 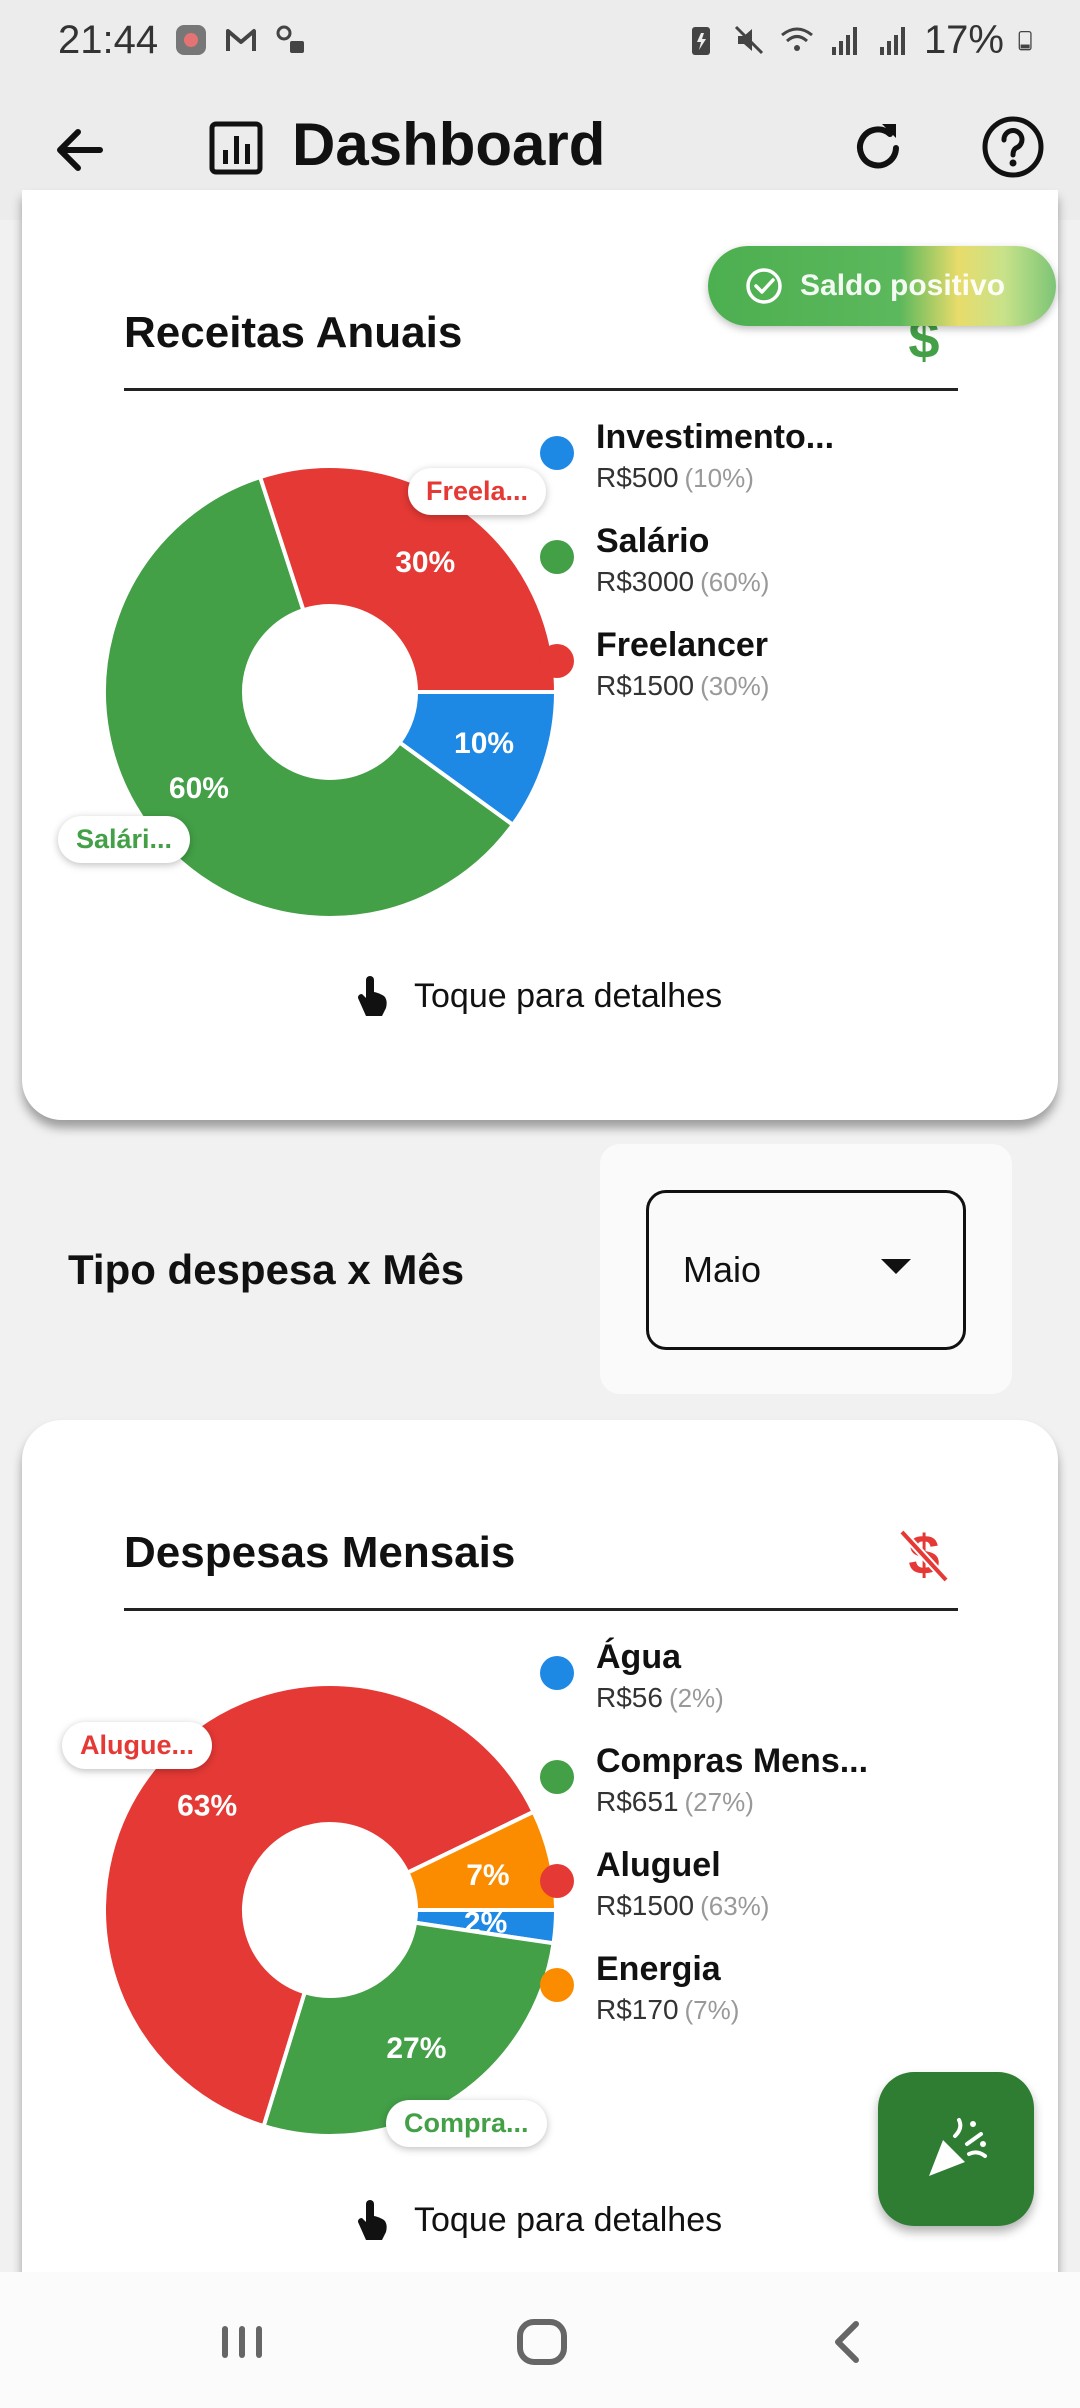 I want to click on battery-saver-icon, so click(x=700, y=41).